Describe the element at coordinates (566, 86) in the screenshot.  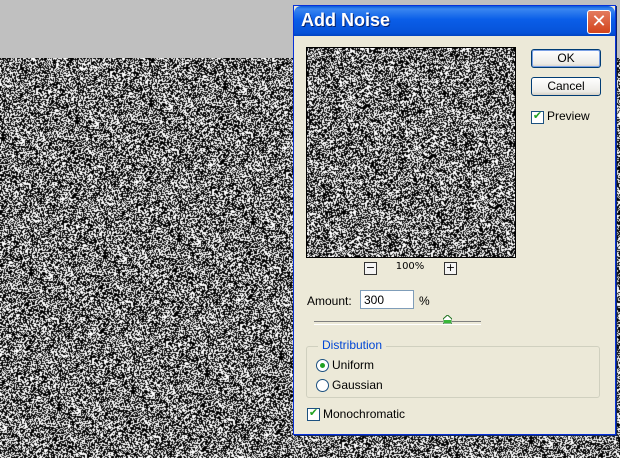
I see `cancel-button: Cancel` at that location.